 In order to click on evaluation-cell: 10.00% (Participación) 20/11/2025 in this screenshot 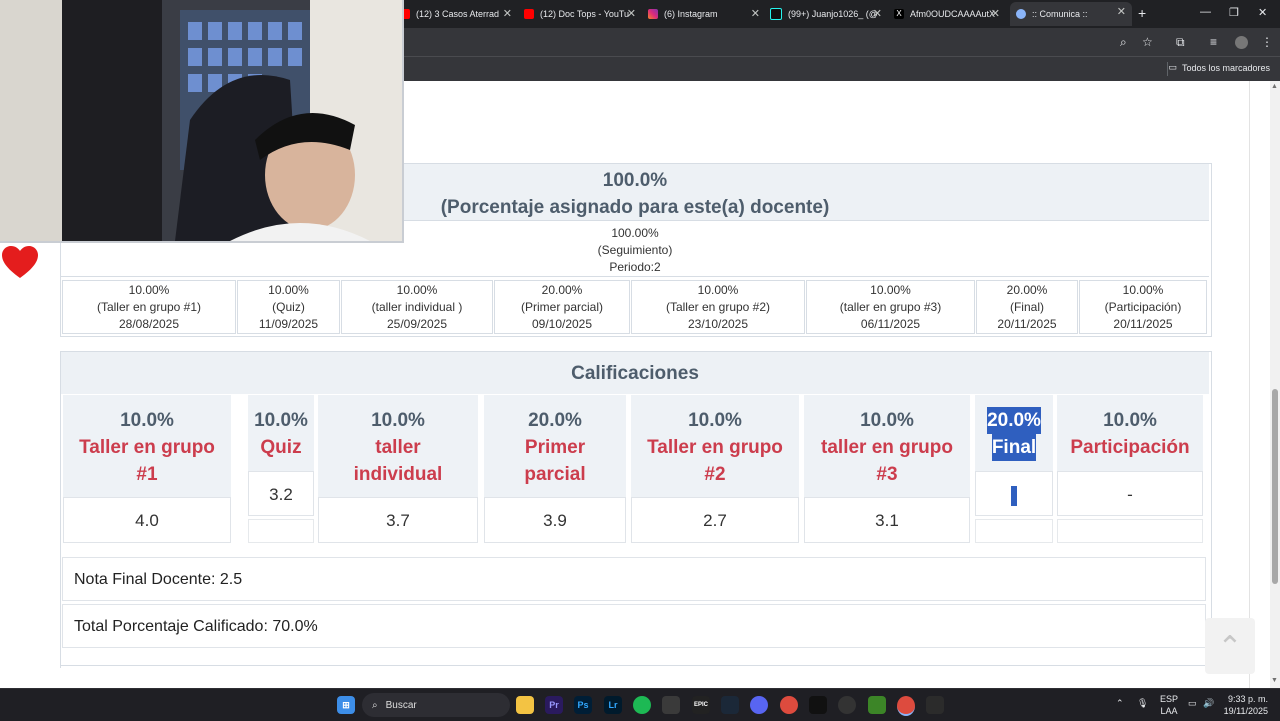, I will do `click(1143, 307)`.